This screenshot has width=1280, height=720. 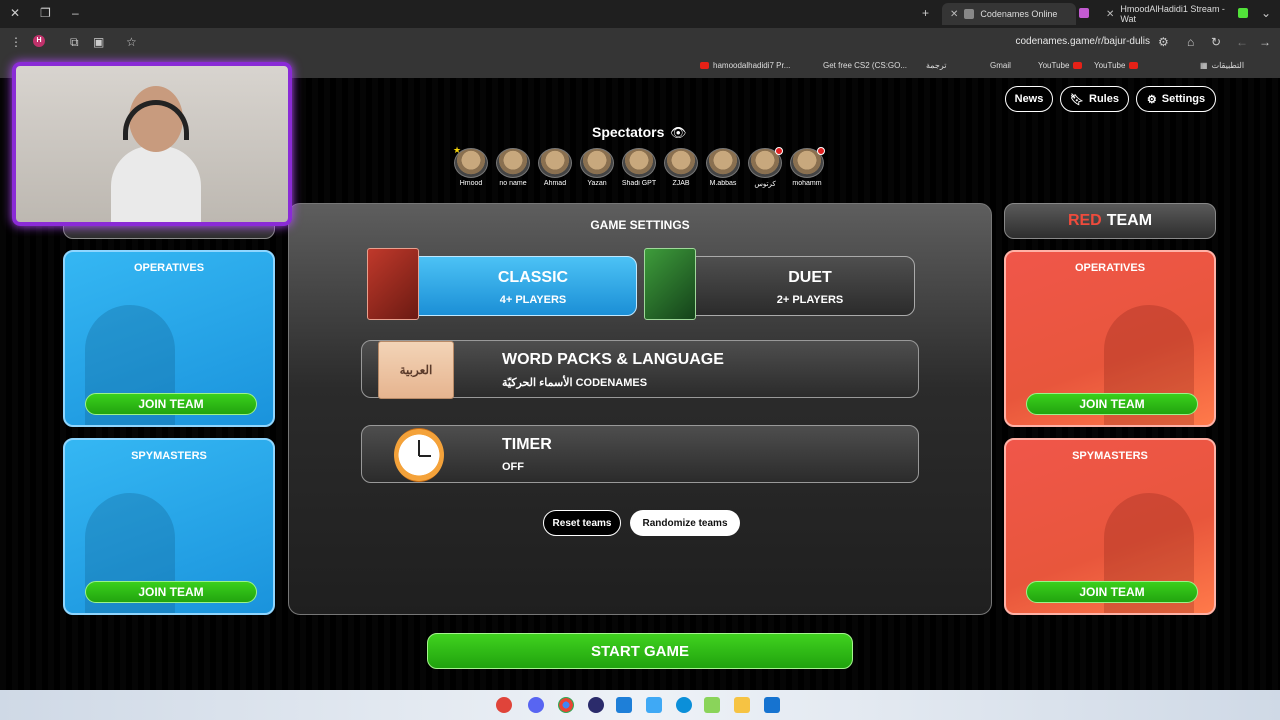 I want to click on spectator-avatar: no name, so click(x=513, y=168).